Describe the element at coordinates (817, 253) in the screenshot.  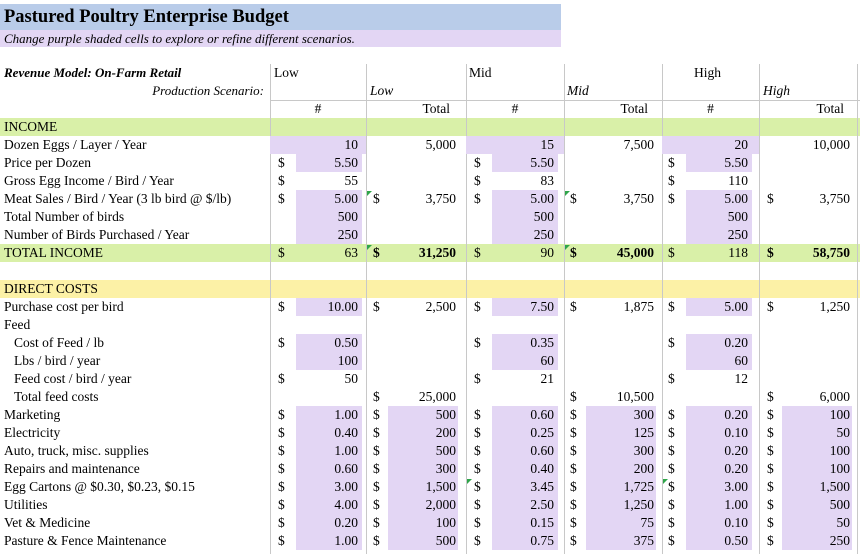
I see `cell-value: 58,750` at that location.